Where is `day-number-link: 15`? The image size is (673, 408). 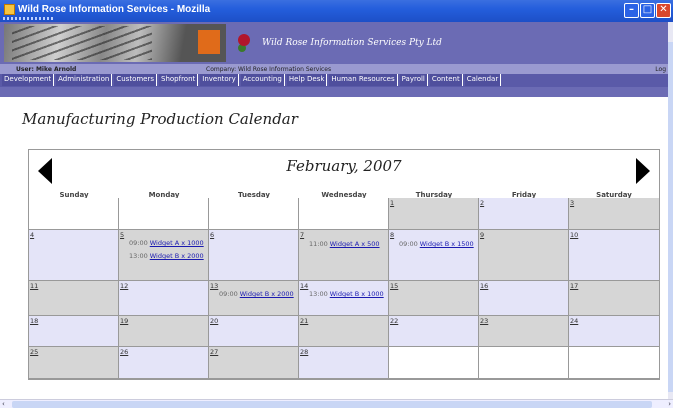 day-number-link: 15 is located at coordinates (394, 286).